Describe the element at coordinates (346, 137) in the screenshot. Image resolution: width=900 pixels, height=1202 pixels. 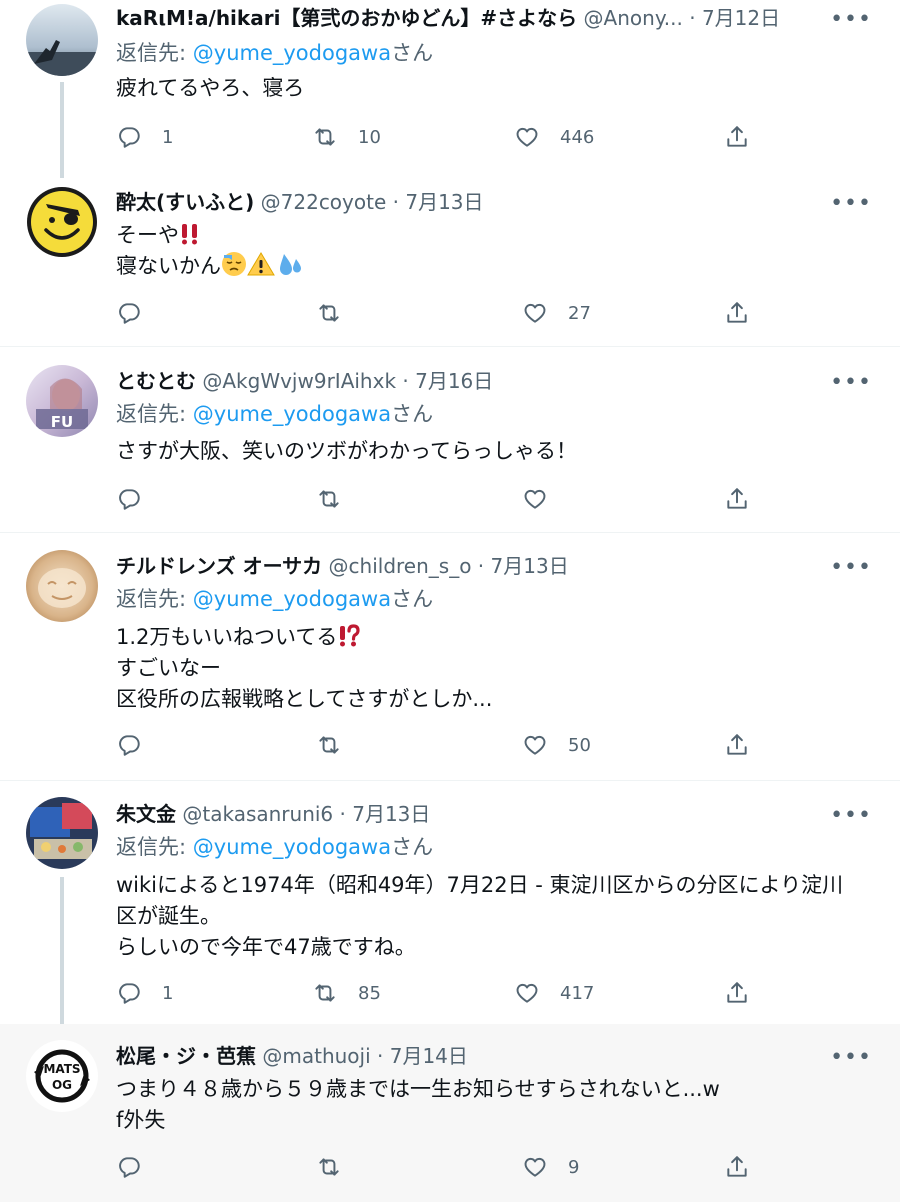
I see `retweet-button: 10` at that location.